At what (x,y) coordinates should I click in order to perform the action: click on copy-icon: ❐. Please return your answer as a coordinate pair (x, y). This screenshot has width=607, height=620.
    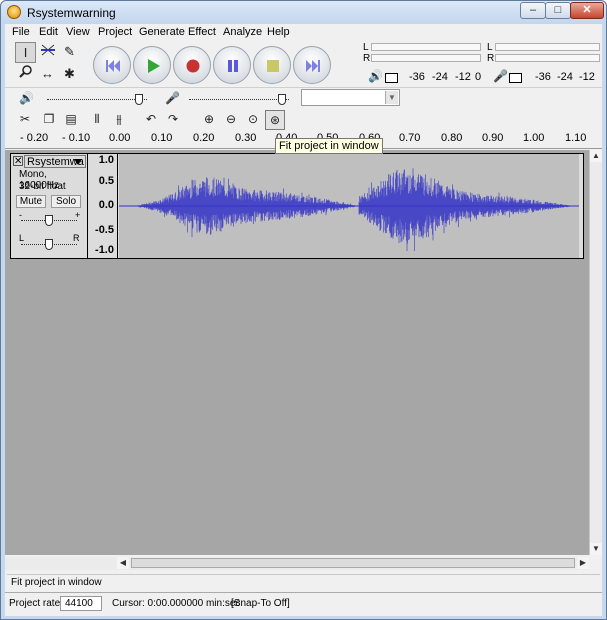
    Looking at the image, I should click on (49, 120).